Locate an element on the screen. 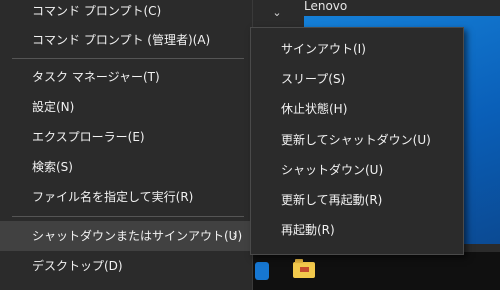 This screenshot has height=290, width=500. submenu-item-update-and-shutdown: 更新してシャットダウン(U) is located at coordinates (357, 140).